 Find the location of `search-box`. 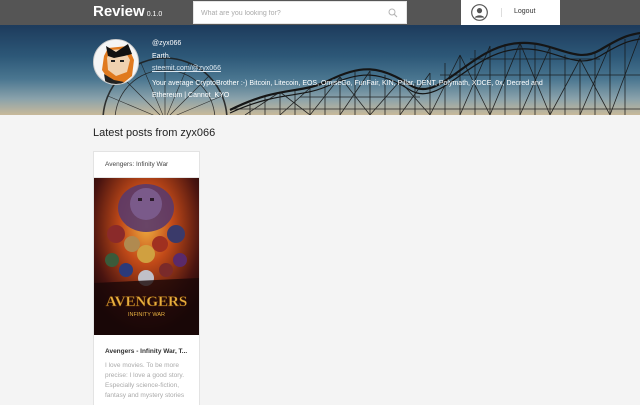

search-box is located at coordinates (300, 12).